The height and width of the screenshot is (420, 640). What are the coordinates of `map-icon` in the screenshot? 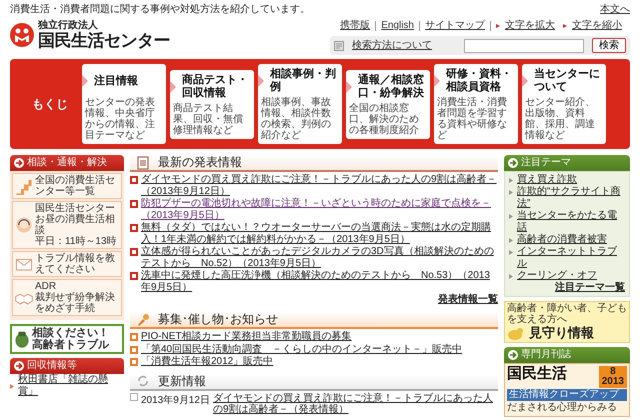 It's located at (24, 186).